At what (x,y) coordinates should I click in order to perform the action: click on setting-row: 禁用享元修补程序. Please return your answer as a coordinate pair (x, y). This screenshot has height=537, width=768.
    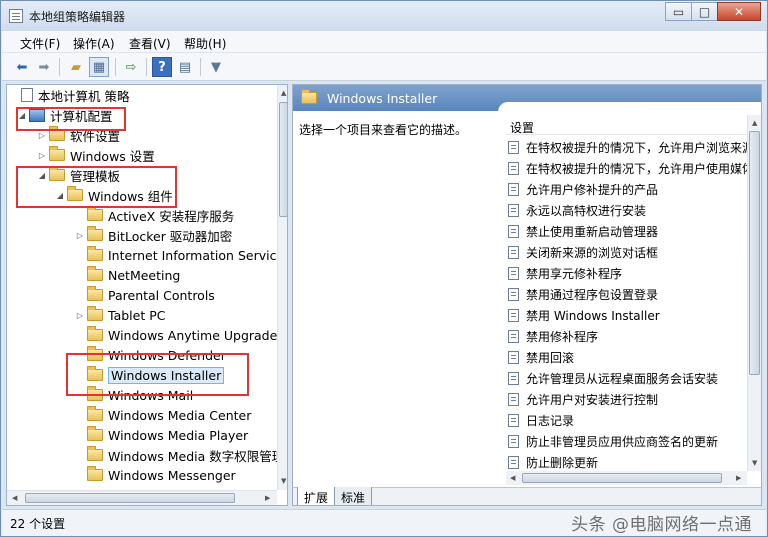
    Looking at the image, I should click on (565, 273).